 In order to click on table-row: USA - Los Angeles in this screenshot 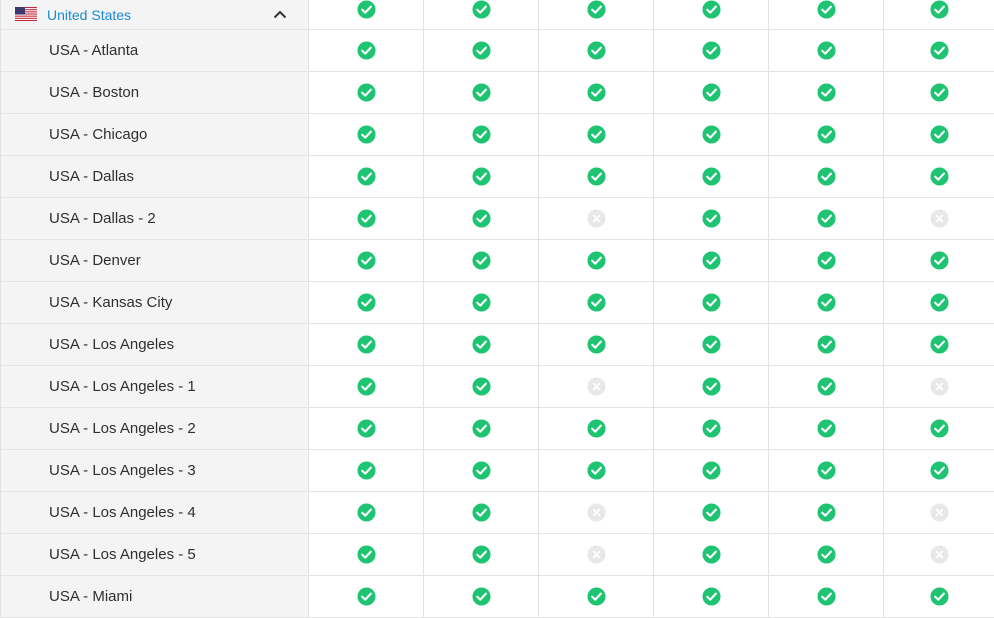, I will do `click(497, 345)`.